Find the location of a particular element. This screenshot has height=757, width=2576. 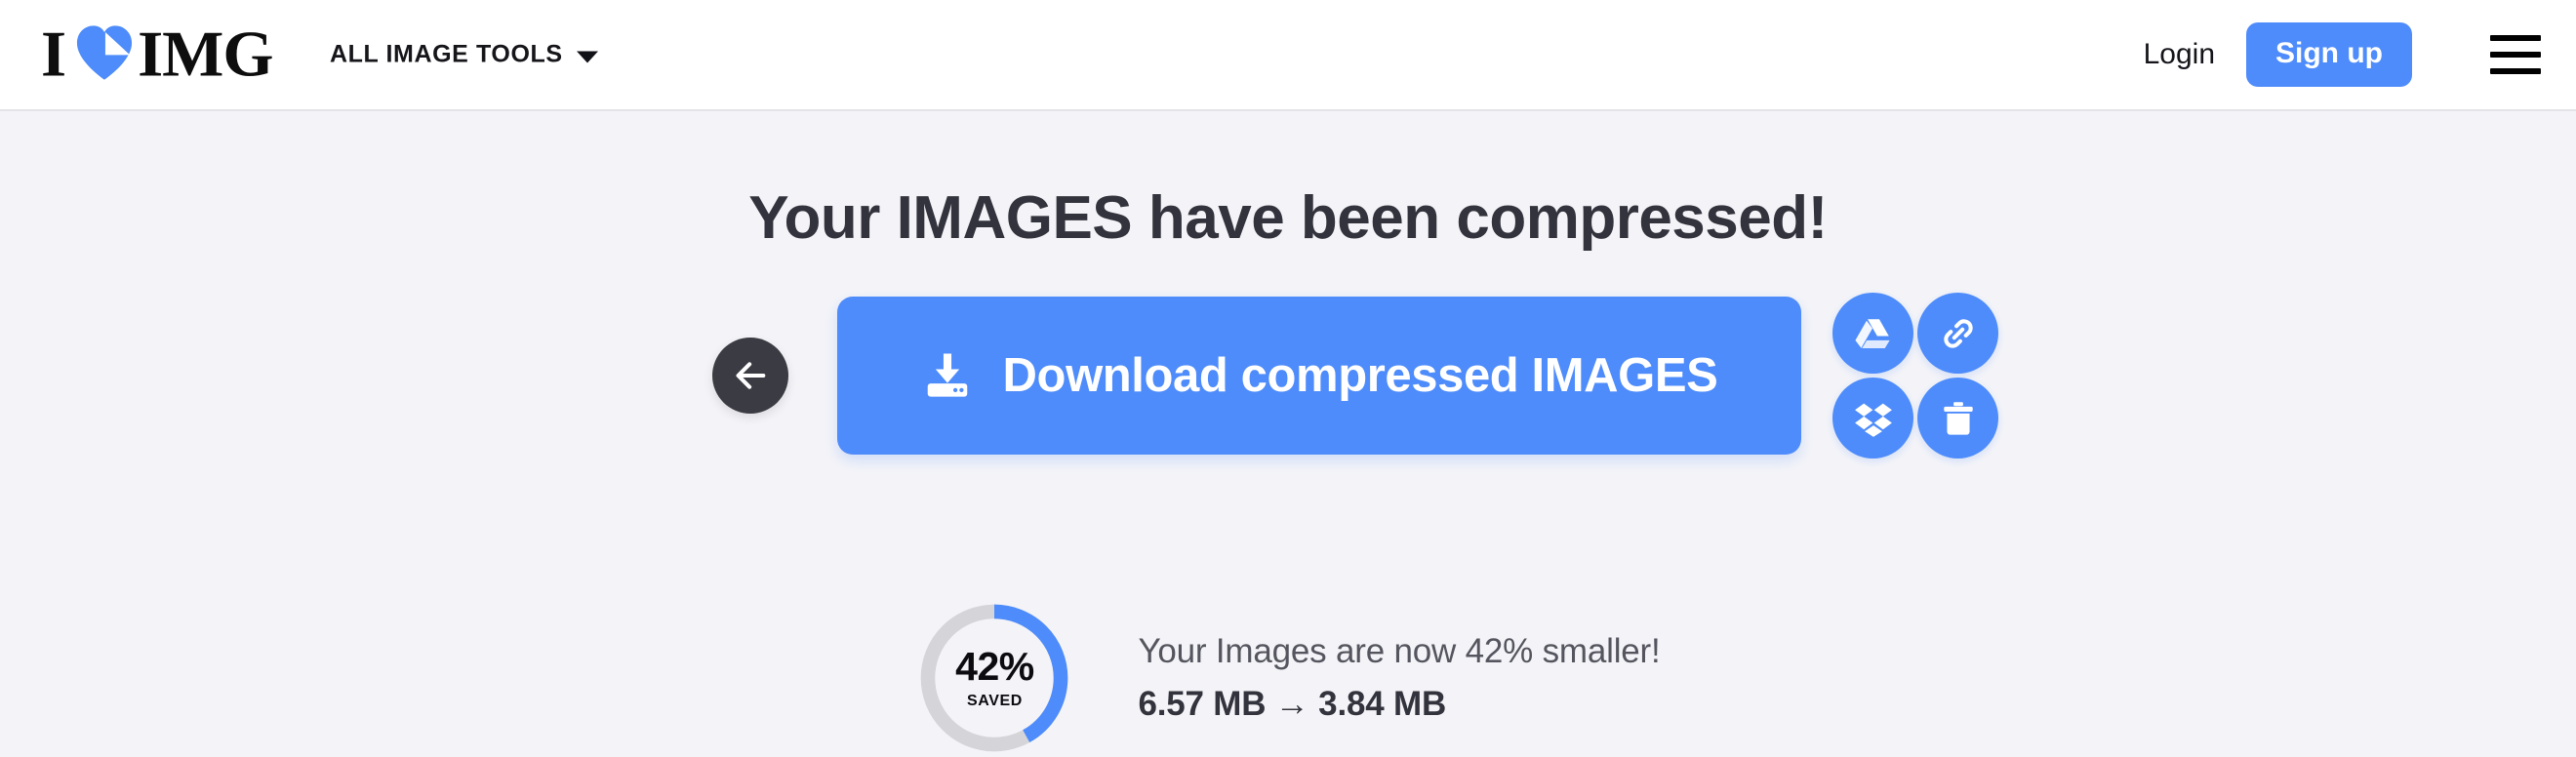

dropbox-icon is located at coordinates (1873, 419).